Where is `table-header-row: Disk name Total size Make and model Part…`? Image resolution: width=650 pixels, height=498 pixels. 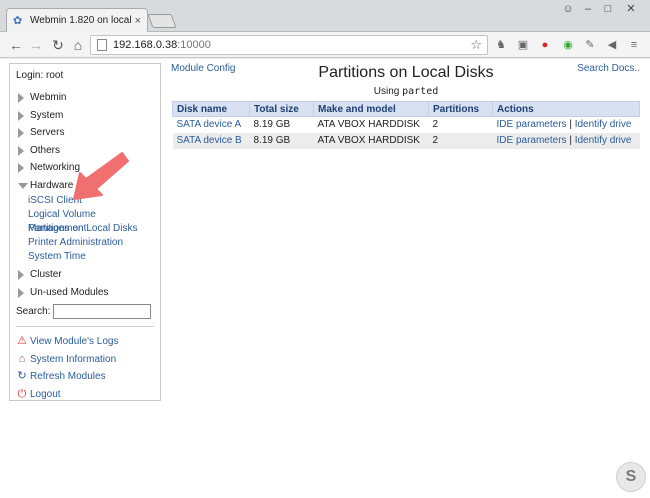
table-header-row: Disk name Total size Make and model Part… is located at coordinates (406, 109).